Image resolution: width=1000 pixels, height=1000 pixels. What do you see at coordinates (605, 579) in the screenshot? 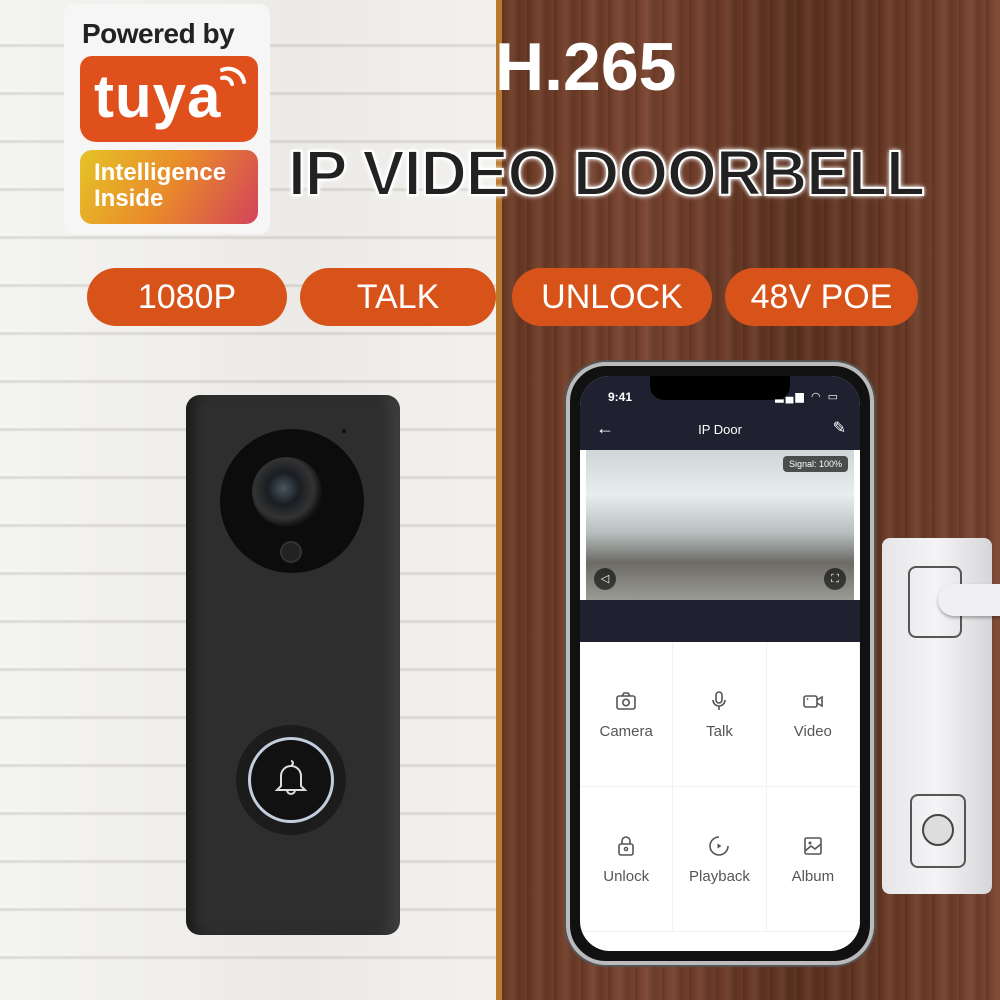
I see `speaker-mute-icon: ◁` at bounding box center [605, 579].